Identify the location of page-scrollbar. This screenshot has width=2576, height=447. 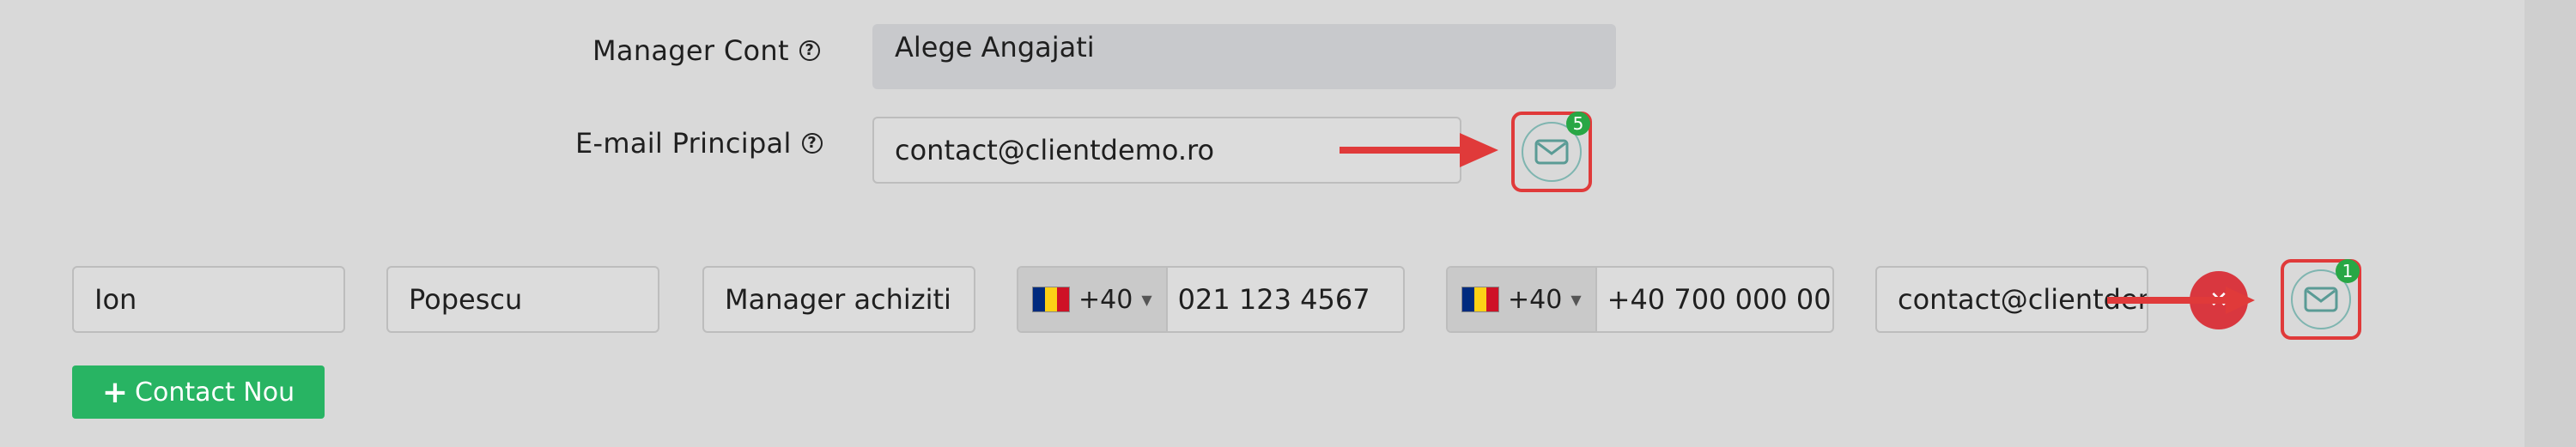
(2550, 223).